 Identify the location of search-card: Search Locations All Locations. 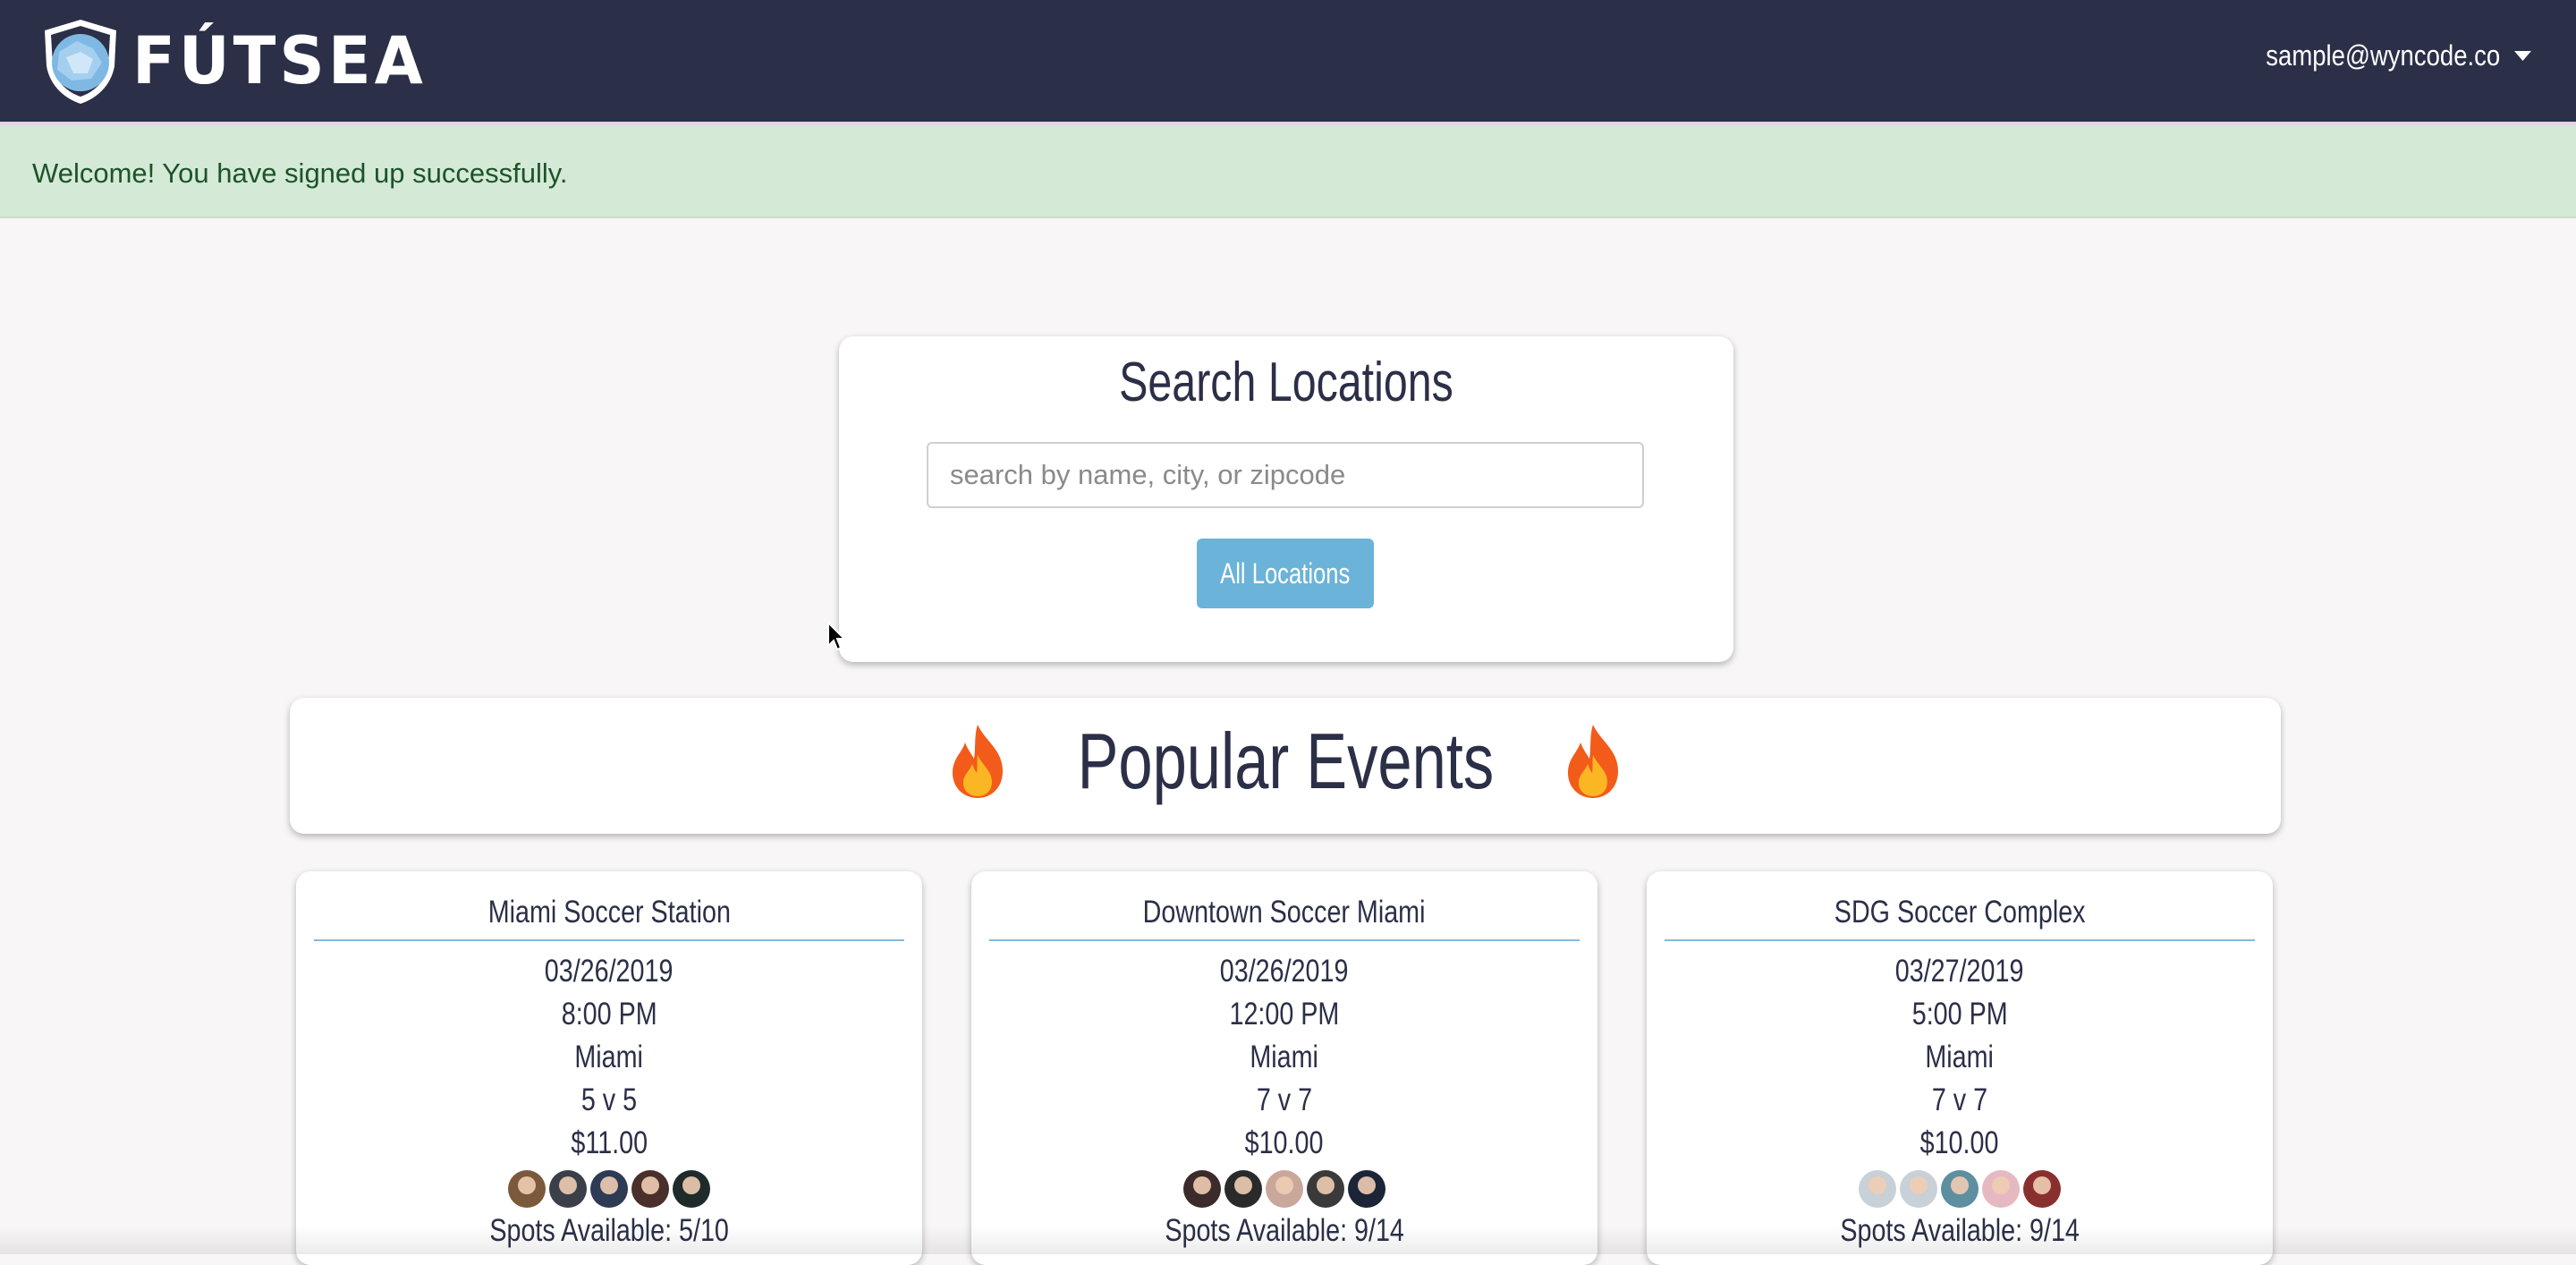
(1286, 499).